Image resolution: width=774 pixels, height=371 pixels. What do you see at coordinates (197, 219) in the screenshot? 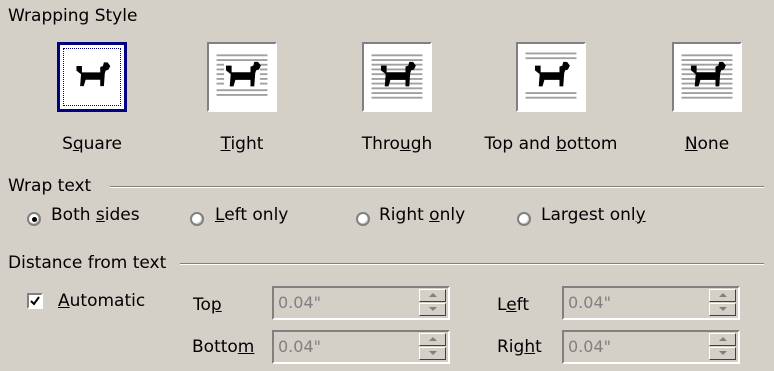
I see `radio-left-only` at bounding box center [197, 219].